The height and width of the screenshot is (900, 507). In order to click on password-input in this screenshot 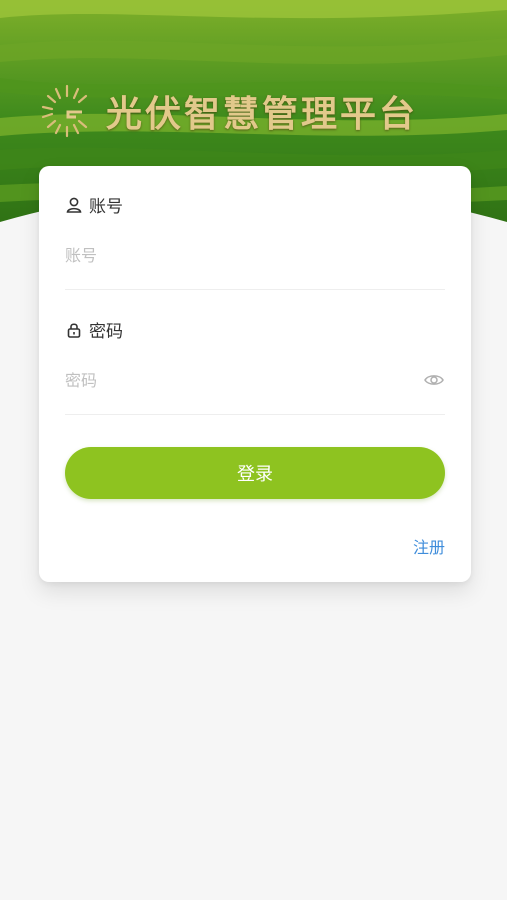, I will do `click(240, 380)`.